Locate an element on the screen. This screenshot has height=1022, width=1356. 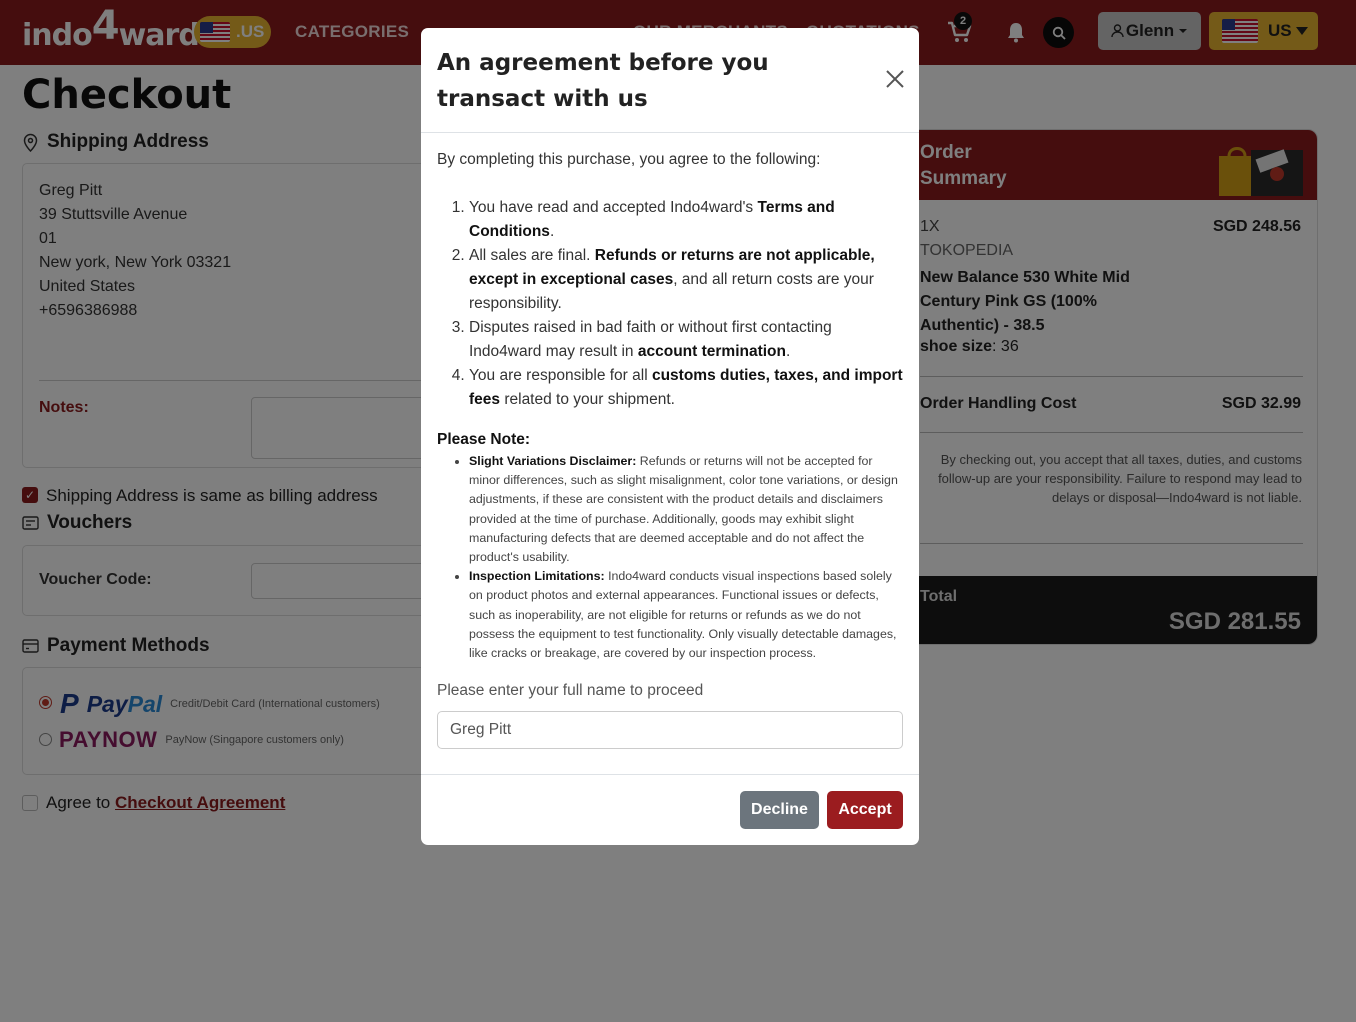
please-note-title: Please Note: is located at coordinates (484, 439).